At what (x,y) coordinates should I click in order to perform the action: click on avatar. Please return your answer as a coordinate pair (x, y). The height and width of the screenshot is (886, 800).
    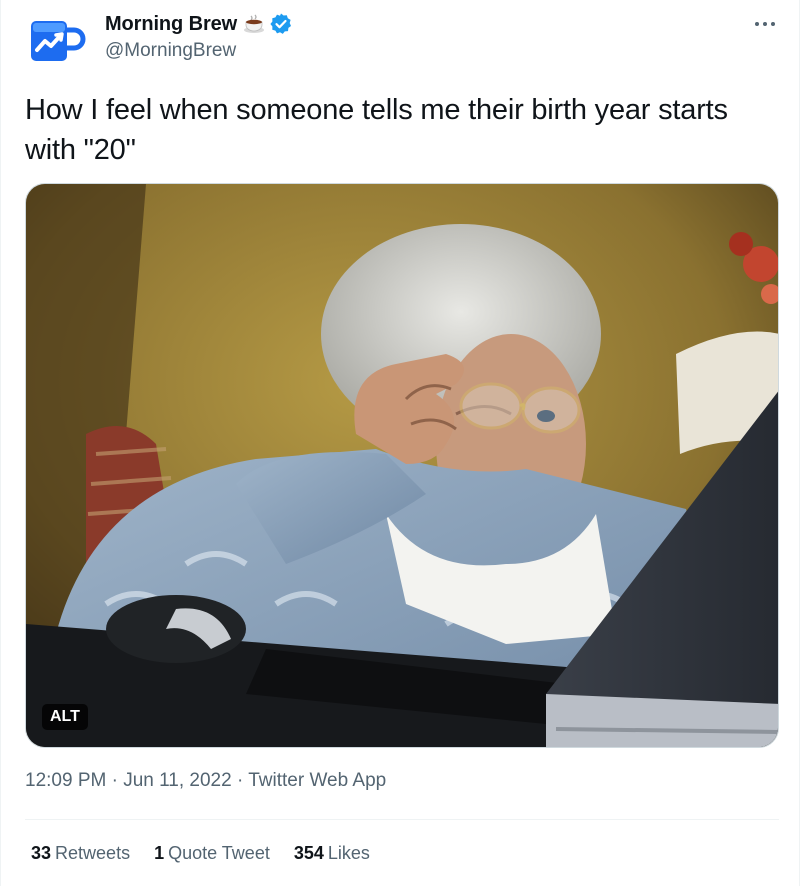
    Looking at the image, I should click on (58, 41).